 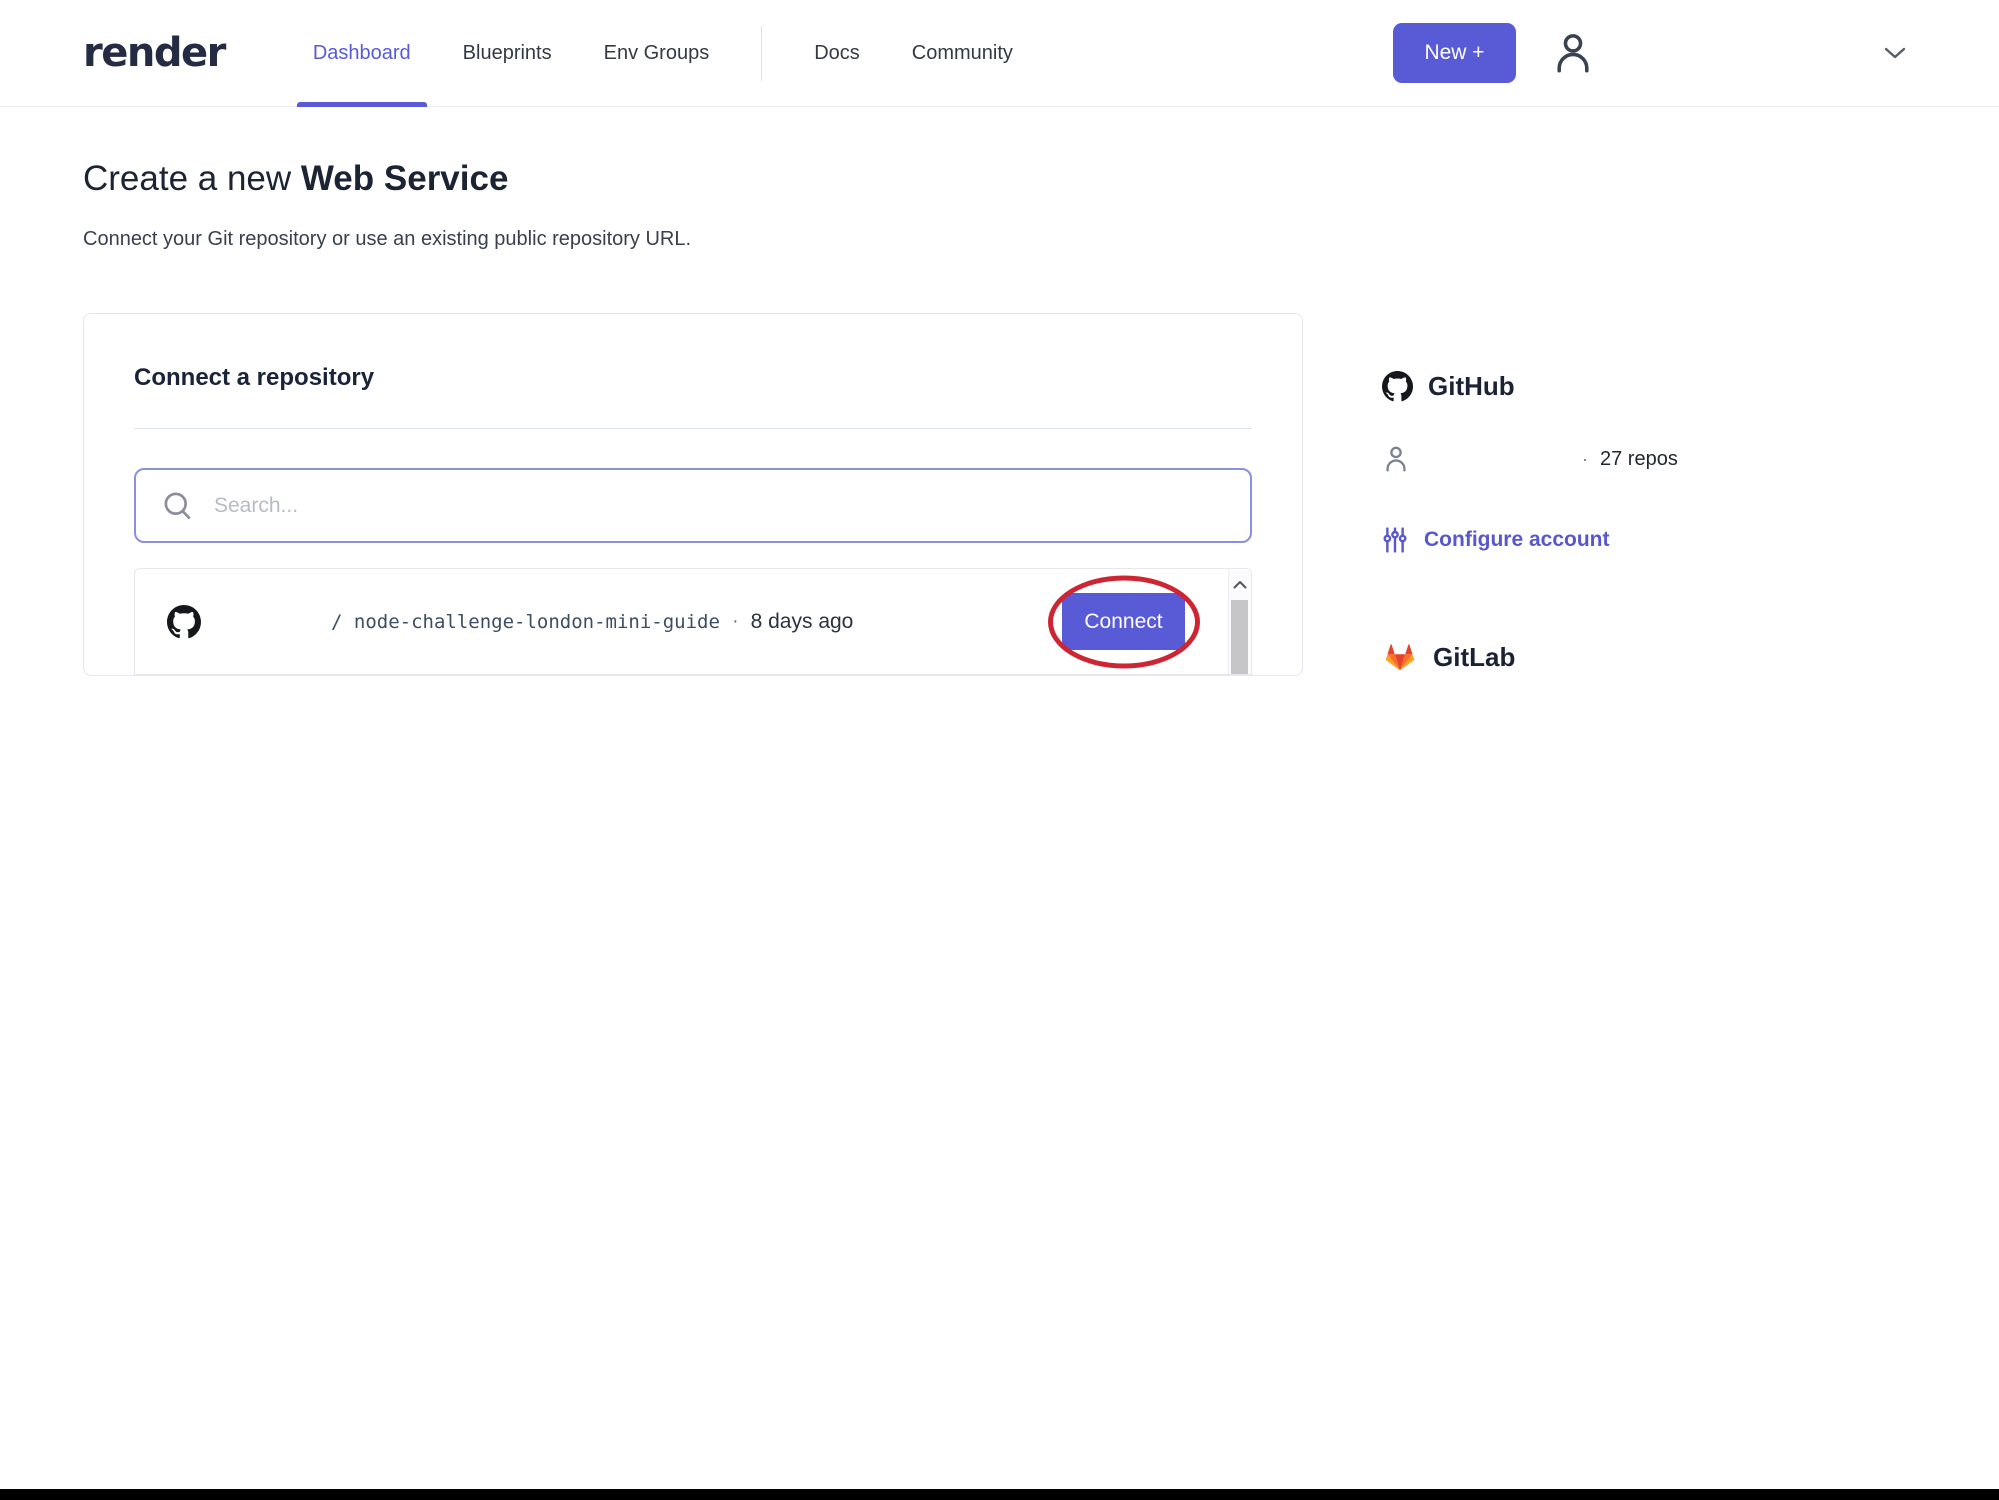 I want to click on repo-owner-redacted, so click(x=266, y=622).